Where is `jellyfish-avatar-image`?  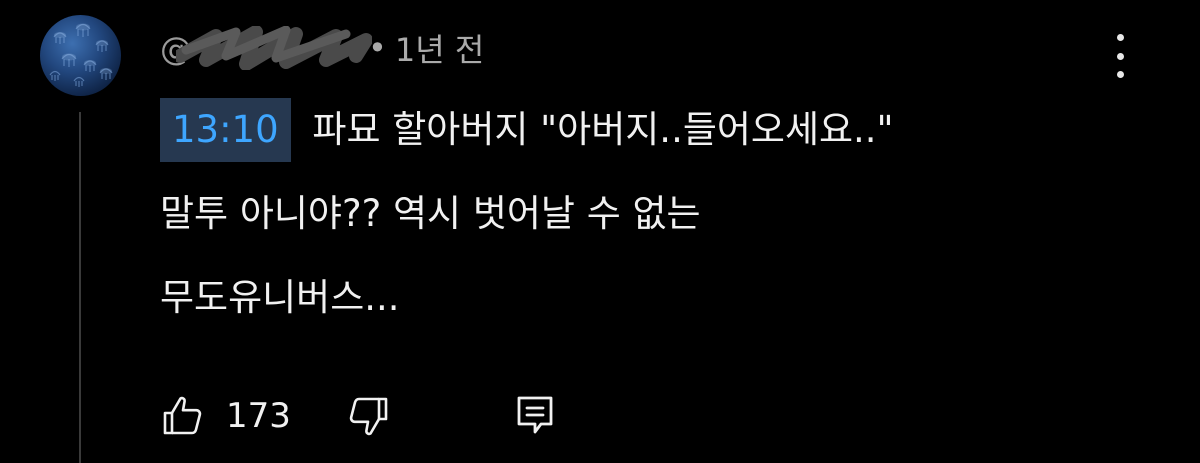 jellyfish-avatar-image is located at coordinates (81, 55).